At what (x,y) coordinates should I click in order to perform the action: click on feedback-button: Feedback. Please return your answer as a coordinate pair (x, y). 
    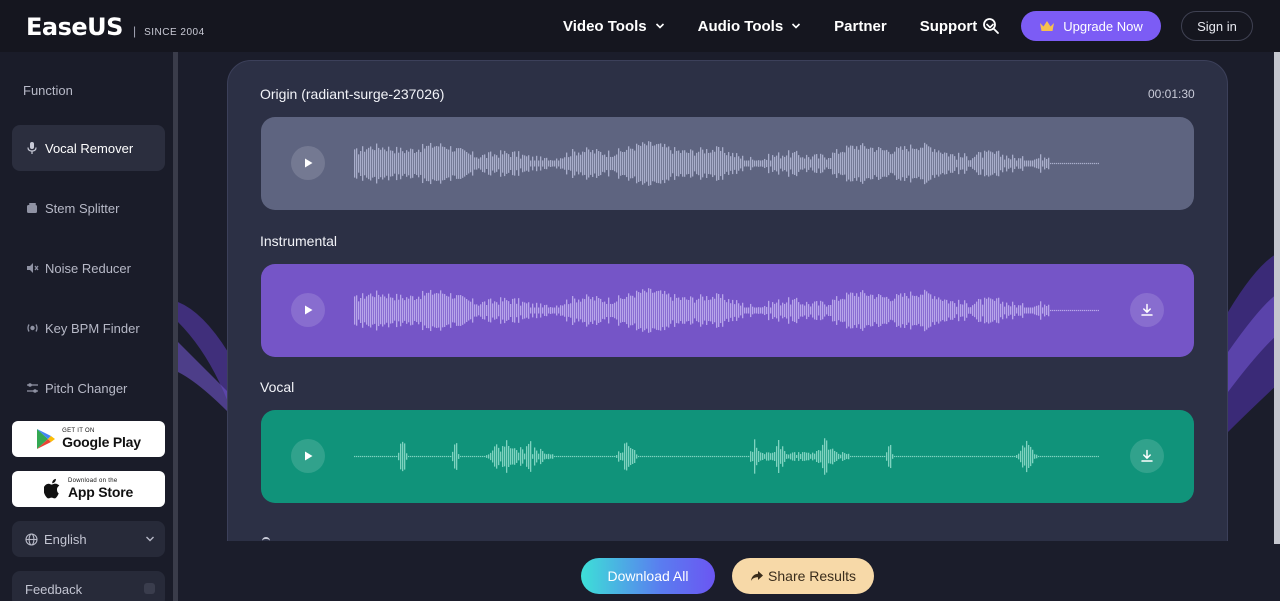
    Looking at the image, I should click on (88, 586).